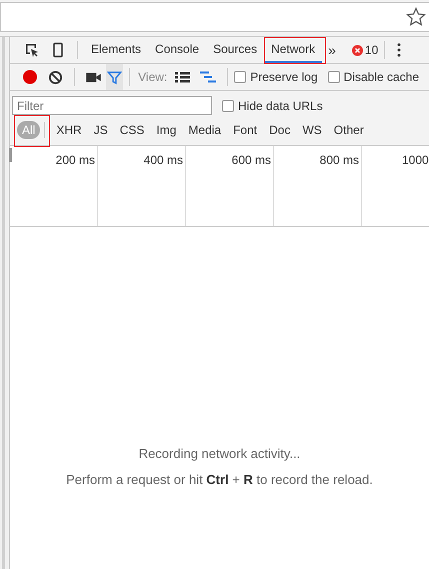  What do you see at coordinates (55, 77) in the screenshot?
I see `clear-icon` at bounding box center [55, 77].